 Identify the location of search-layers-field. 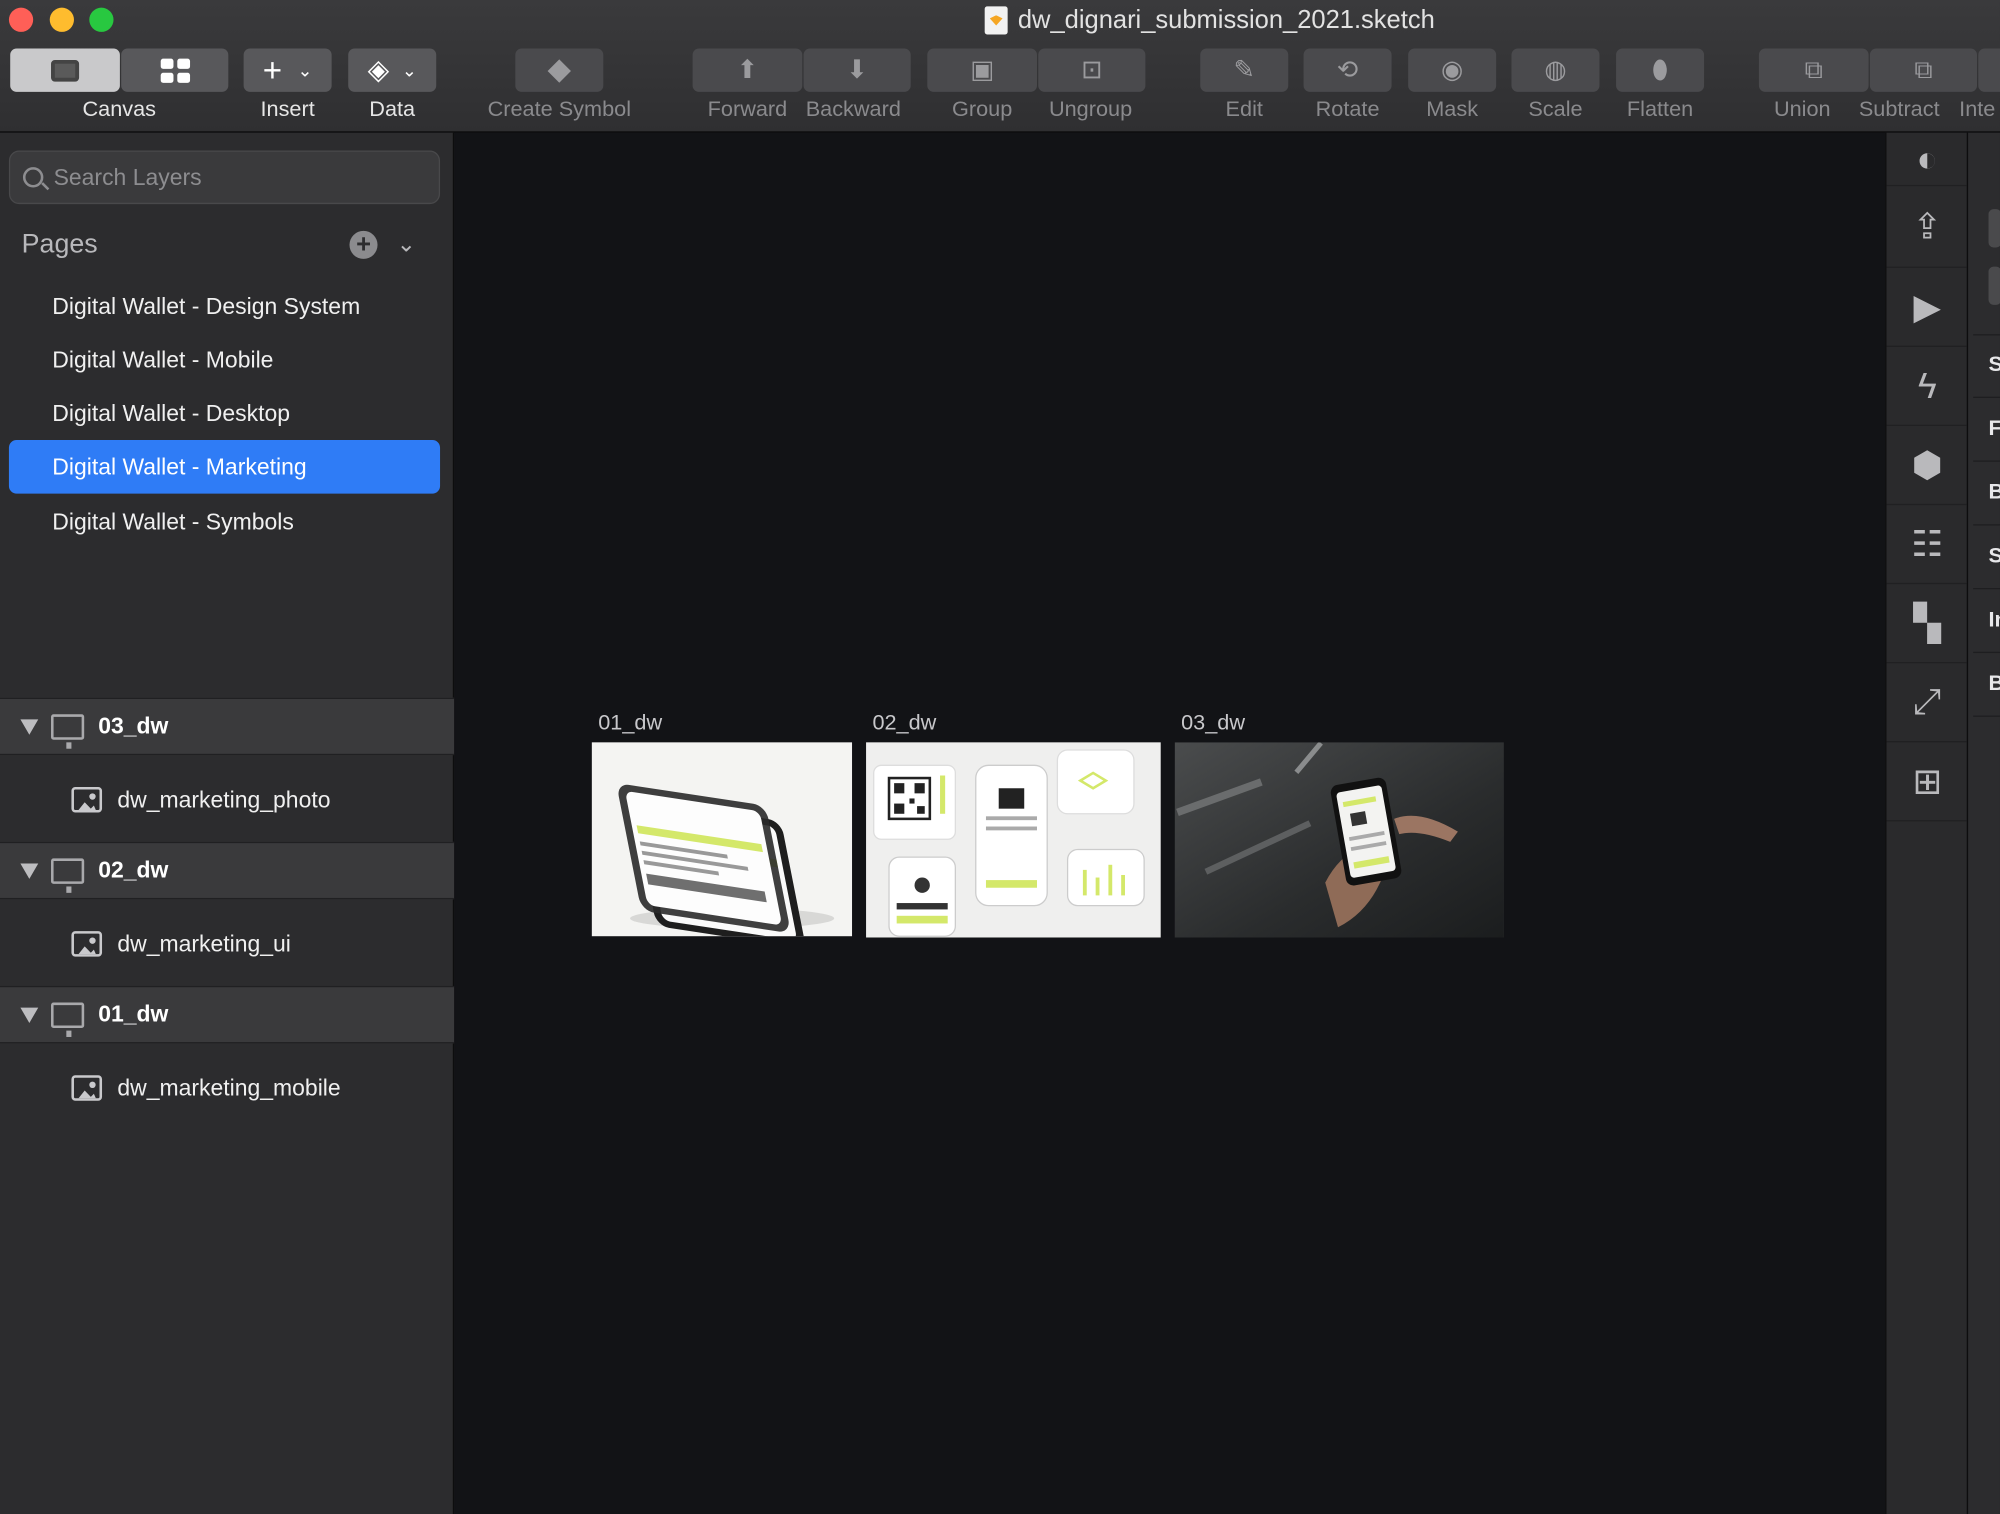
(224, 177).